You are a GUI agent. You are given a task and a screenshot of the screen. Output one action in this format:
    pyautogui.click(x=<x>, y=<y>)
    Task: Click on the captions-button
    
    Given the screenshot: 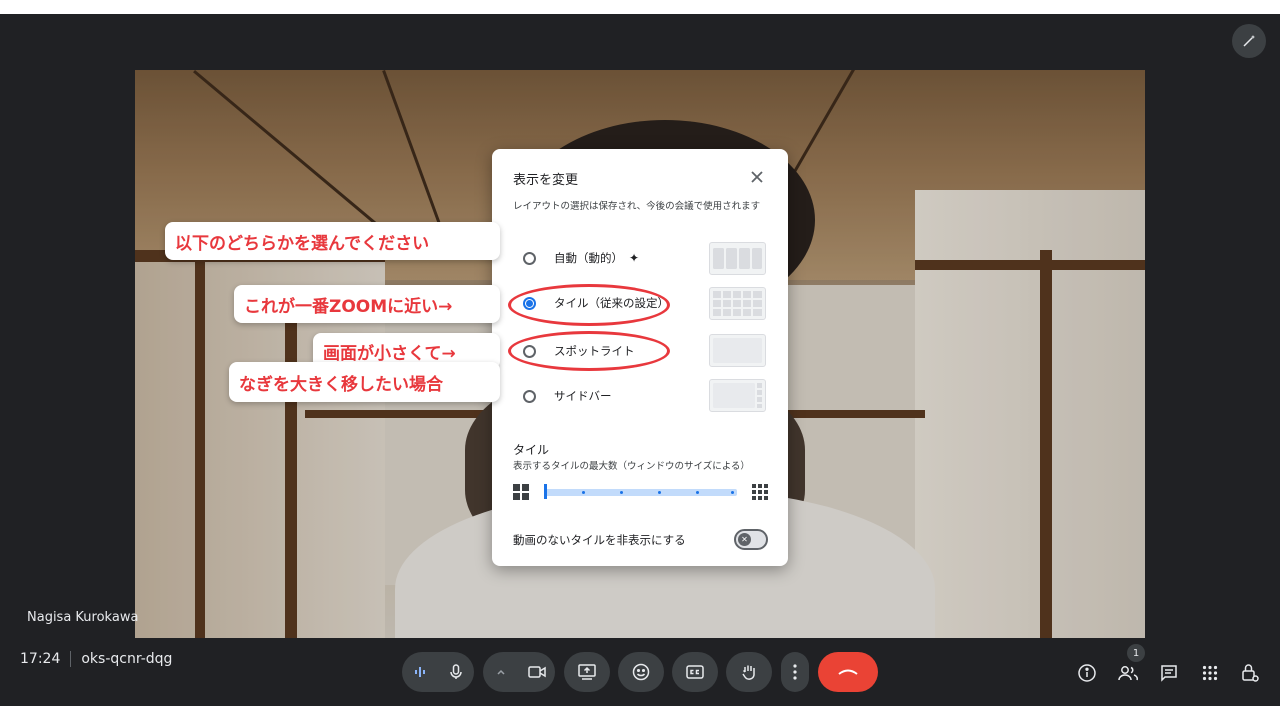 What is the action you would take?
    pyautogui.click(x=695, y=672)
    